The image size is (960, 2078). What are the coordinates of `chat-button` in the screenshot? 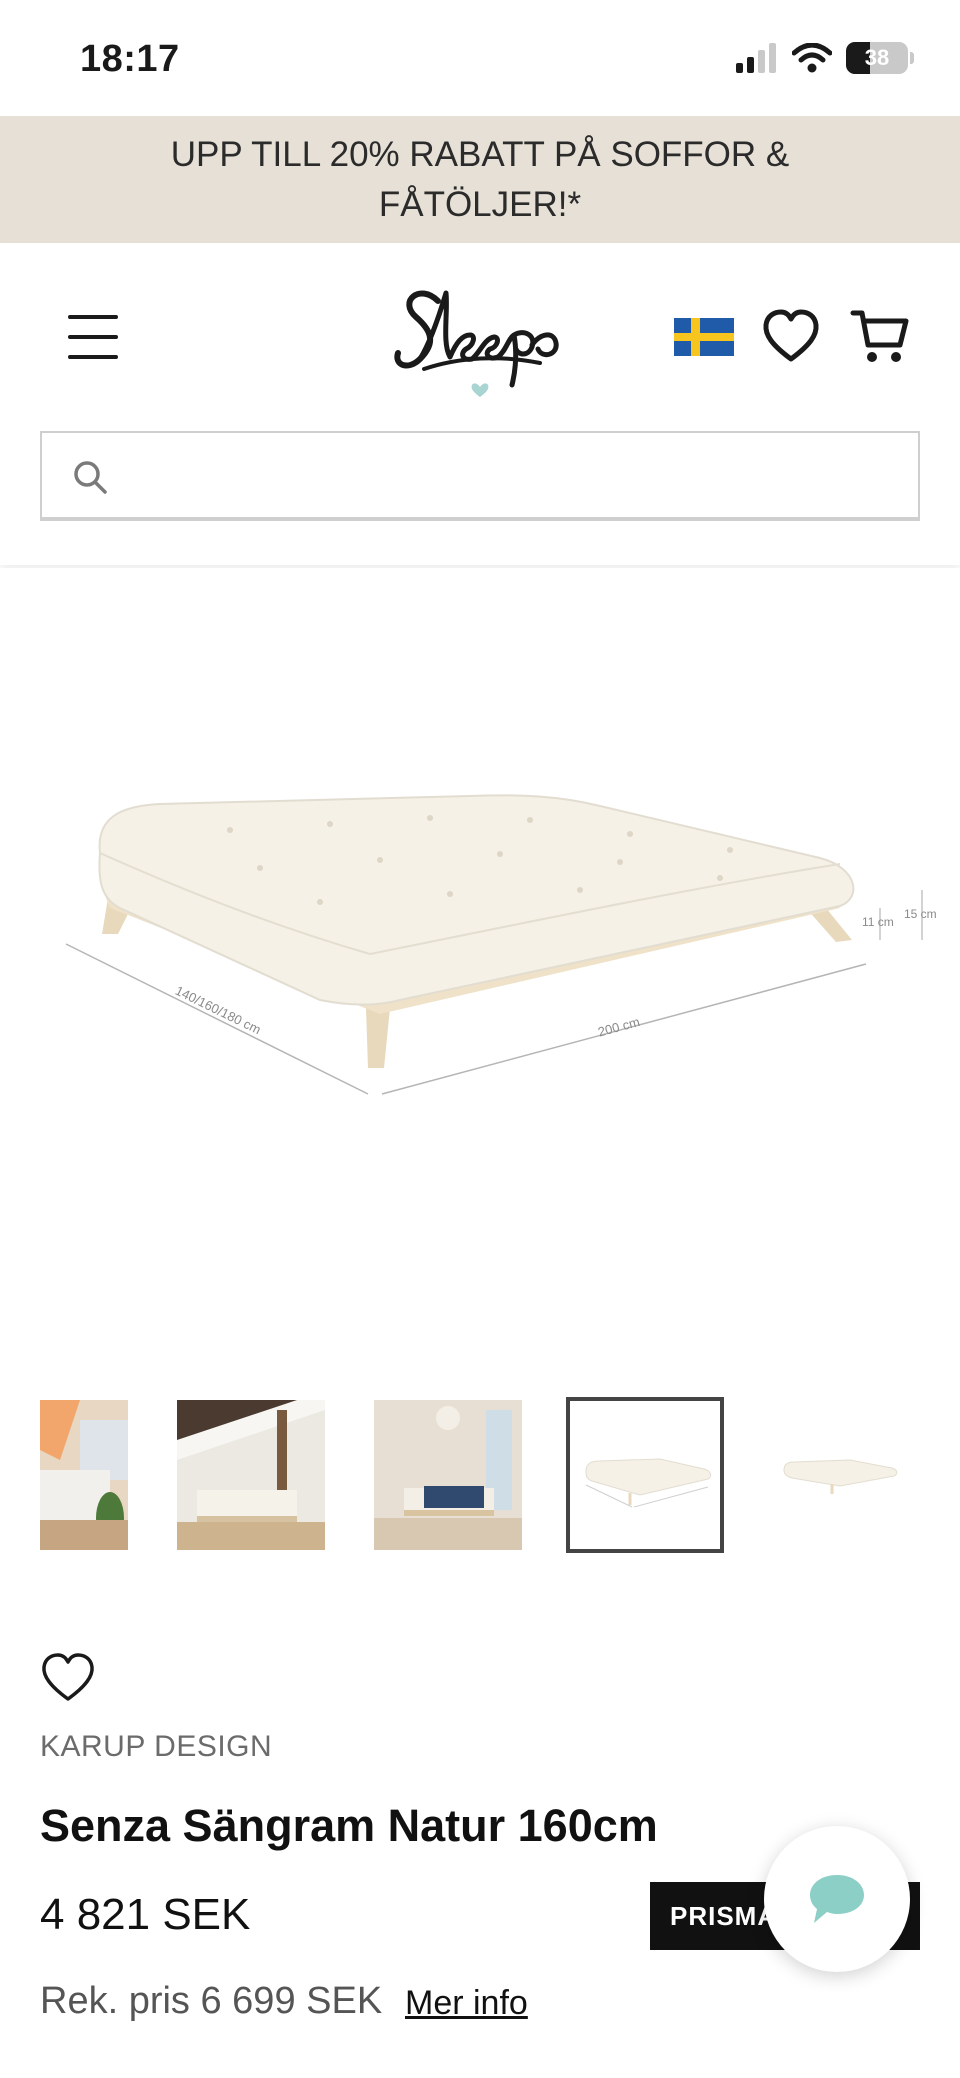 It's located at (837, 1899).